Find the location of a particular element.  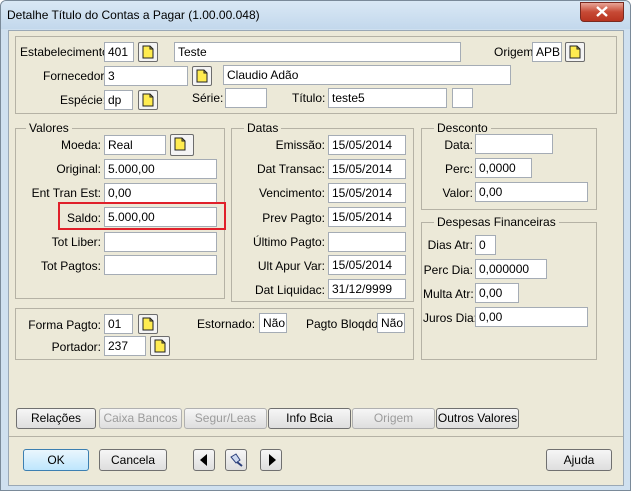

previous-record-button is located at coordinates (204, 460).